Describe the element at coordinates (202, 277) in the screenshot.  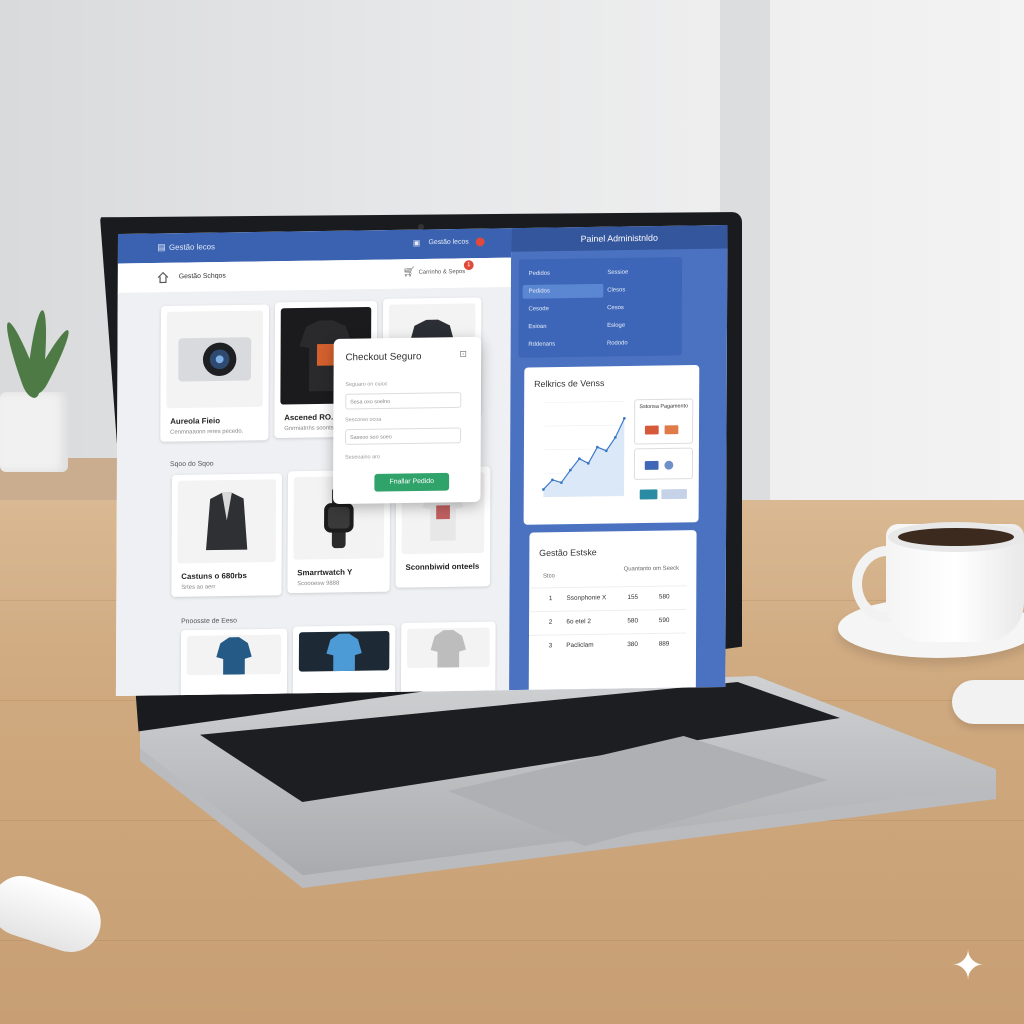
I see `store-nav-title: Gestão Schqos` at that location.